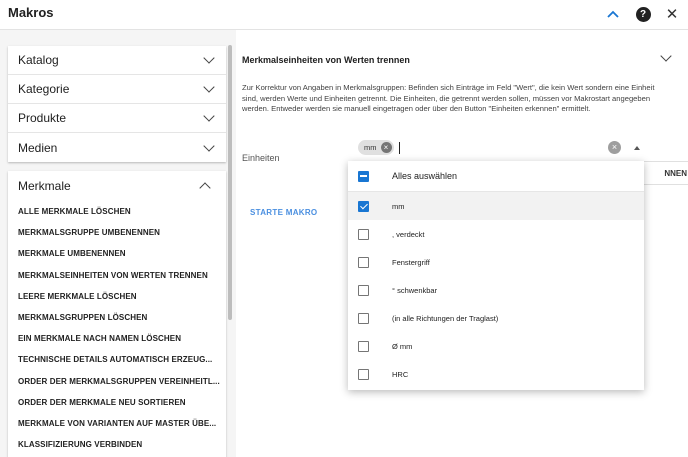 The height and width of the screenshot is (457, 688). Describe the element at coordinates (117, 89) in the screenshot. I see `nav-item-kategorie: Kategorie` at that location.